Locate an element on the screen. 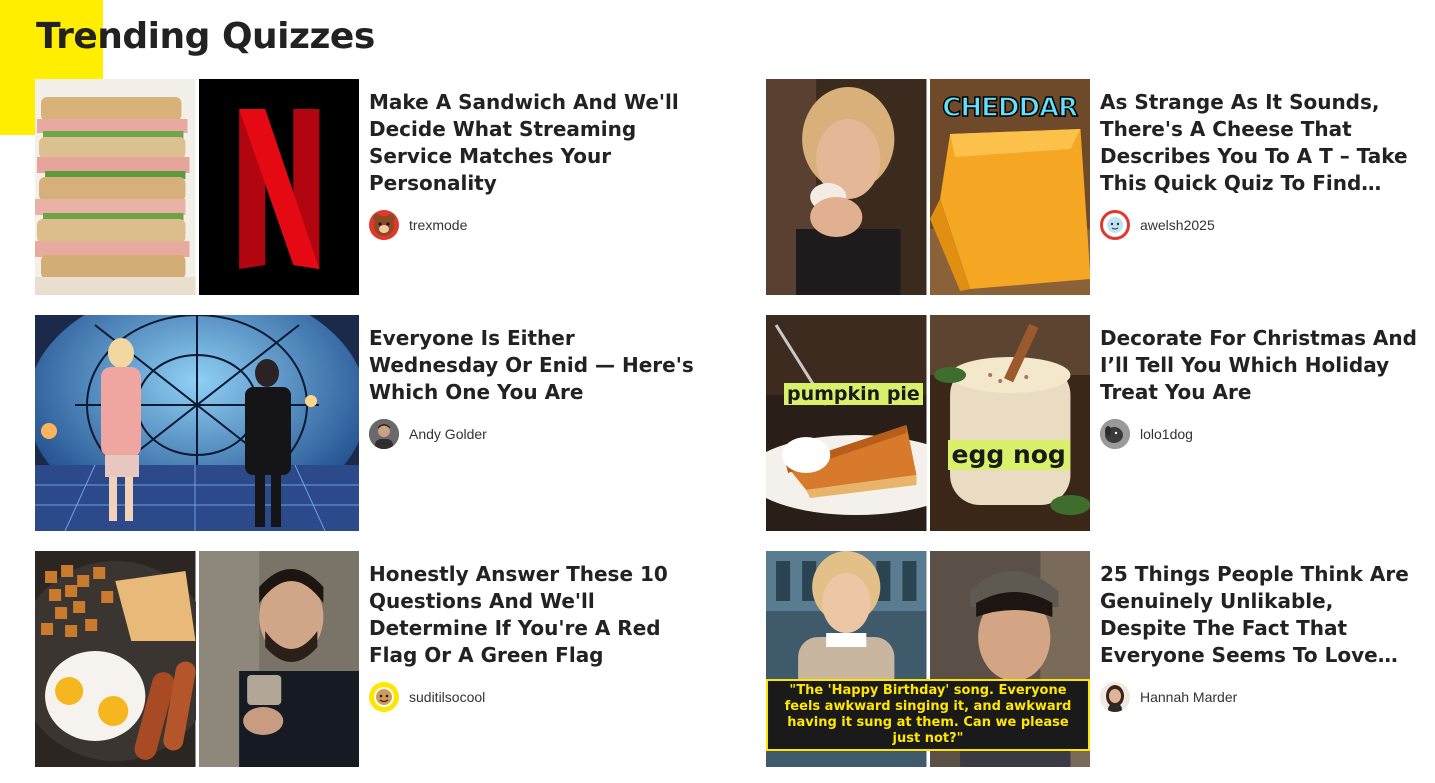 The width and height of the screenshot is (1435, 783). quiz-byline: Hannah Marder is located at coordinates (1168, 697).